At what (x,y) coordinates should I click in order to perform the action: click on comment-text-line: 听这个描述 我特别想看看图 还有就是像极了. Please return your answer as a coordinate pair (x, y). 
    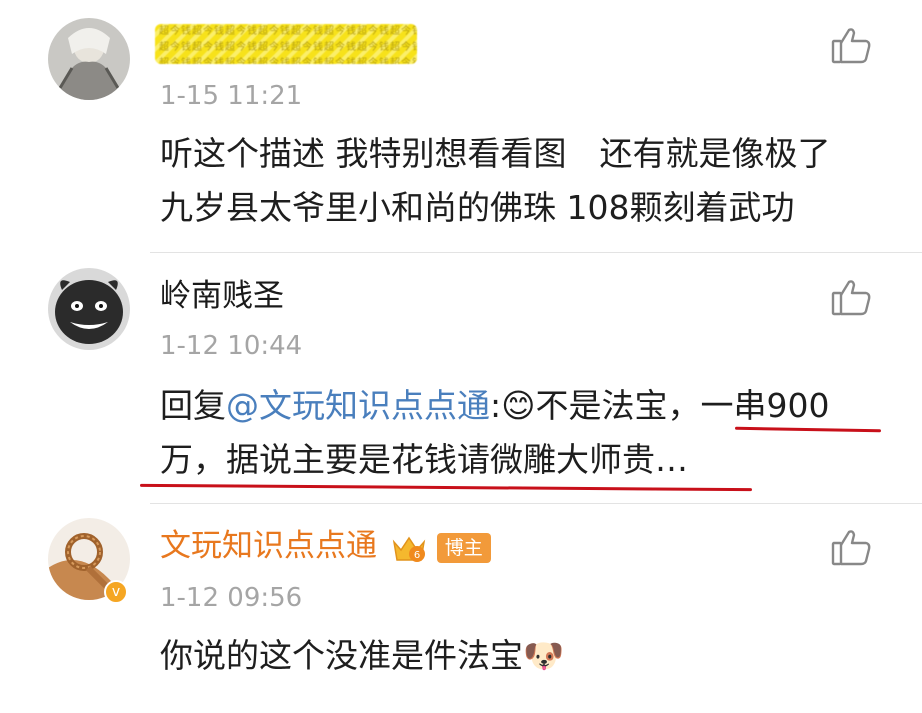
    Looking at the image, I should click on (495, 153).